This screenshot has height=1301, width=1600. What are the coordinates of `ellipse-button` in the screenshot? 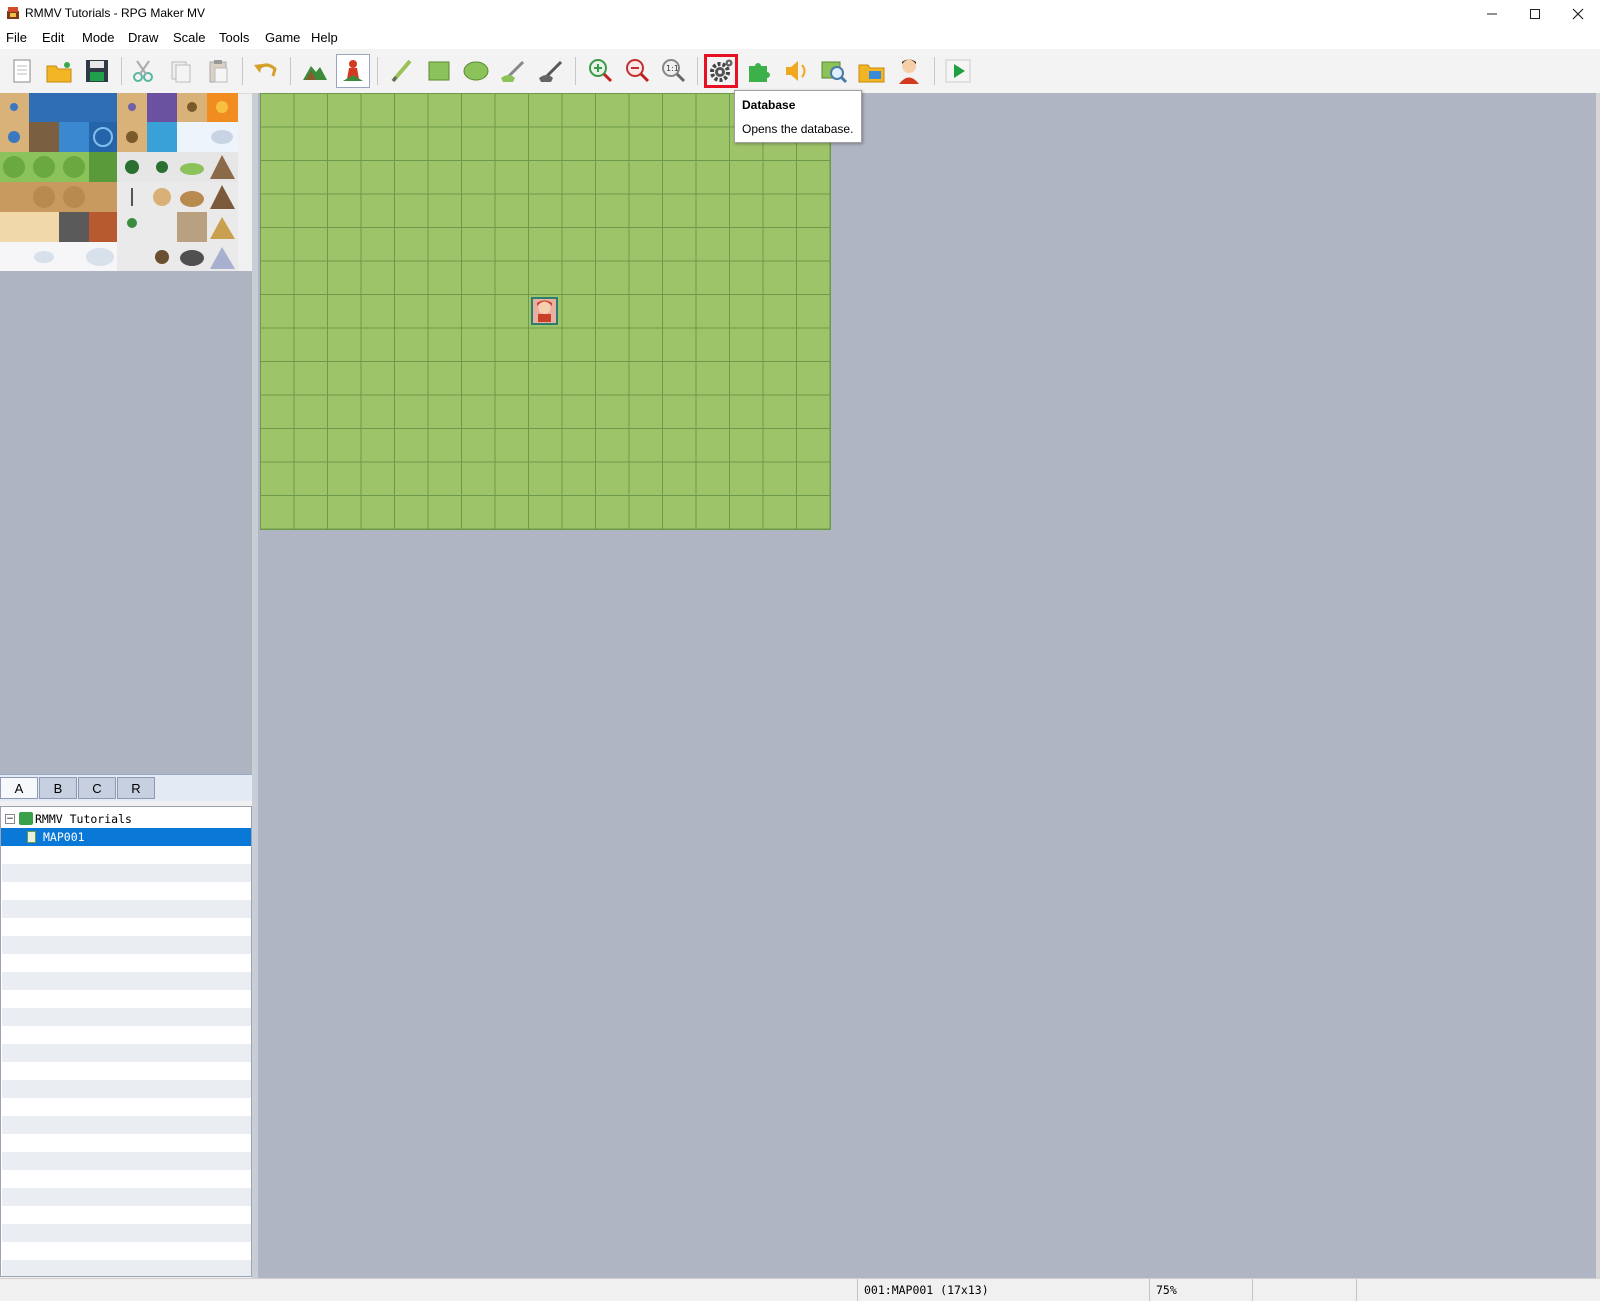 It's located at (476, 71).